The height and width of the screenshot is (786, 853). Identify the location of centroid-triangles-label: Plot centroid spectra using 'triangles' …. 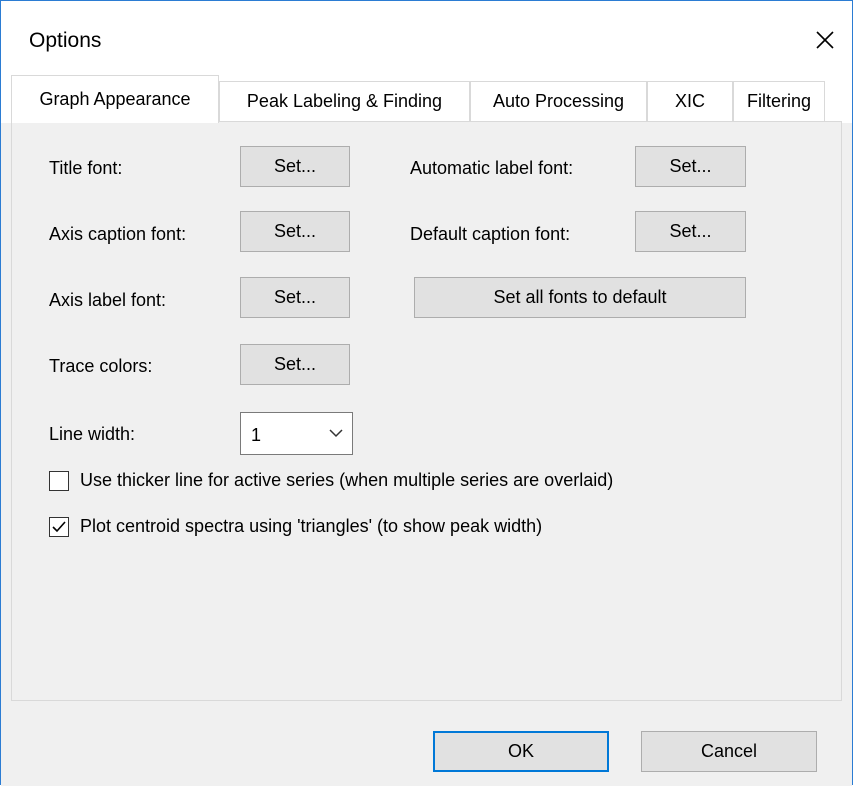
(311, 526).